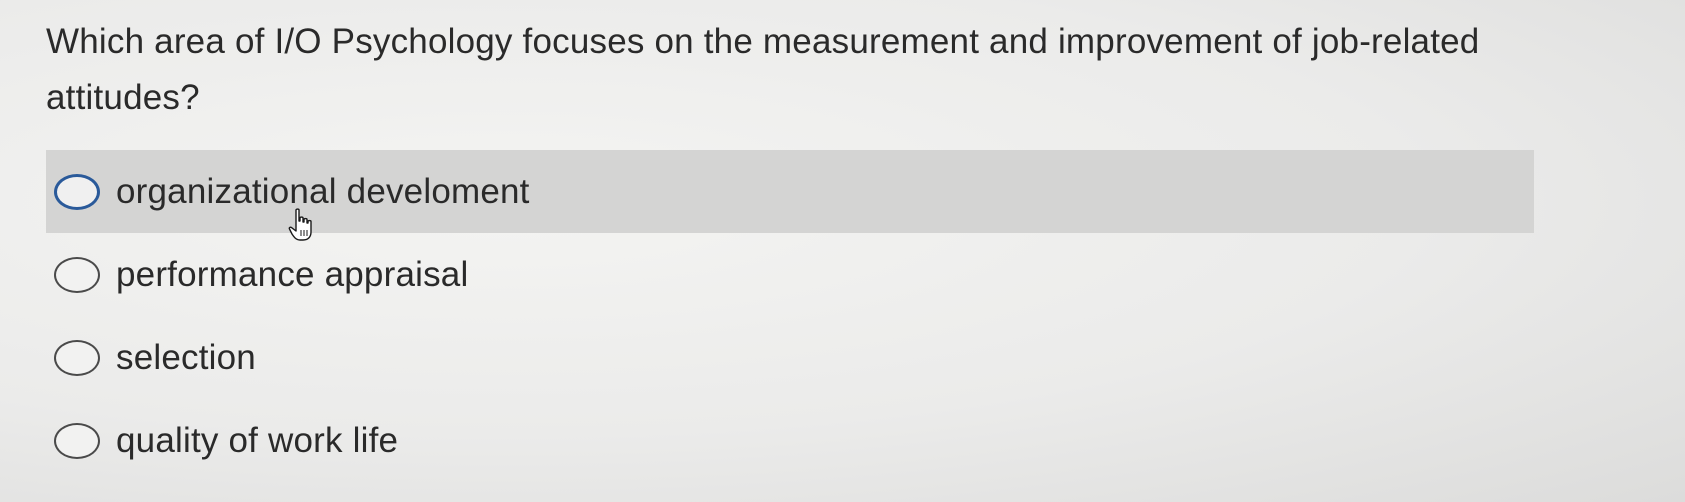  Describe the element at coordinates (790, 357) in the screenshot. I see `option-selection: selection` at that location.